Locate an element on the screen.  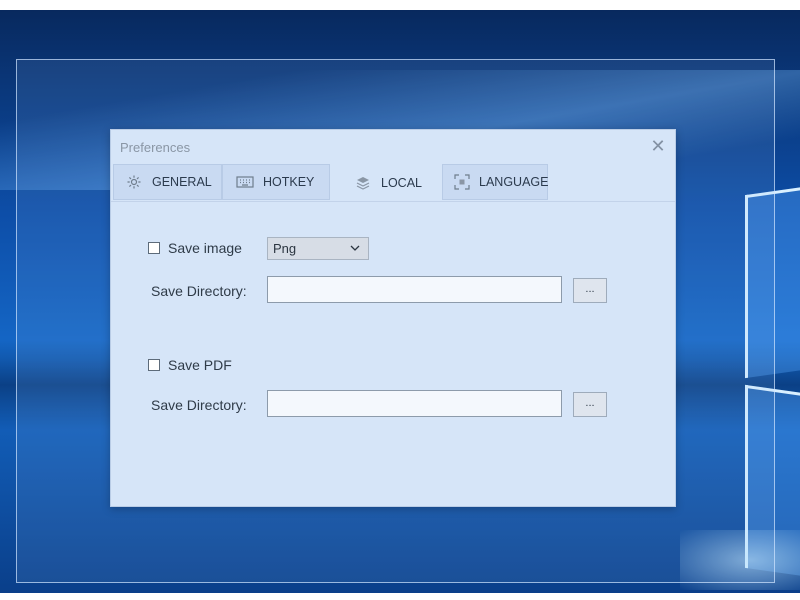
save-pdf-row: Save PDF is located at coordinates (190, 365).